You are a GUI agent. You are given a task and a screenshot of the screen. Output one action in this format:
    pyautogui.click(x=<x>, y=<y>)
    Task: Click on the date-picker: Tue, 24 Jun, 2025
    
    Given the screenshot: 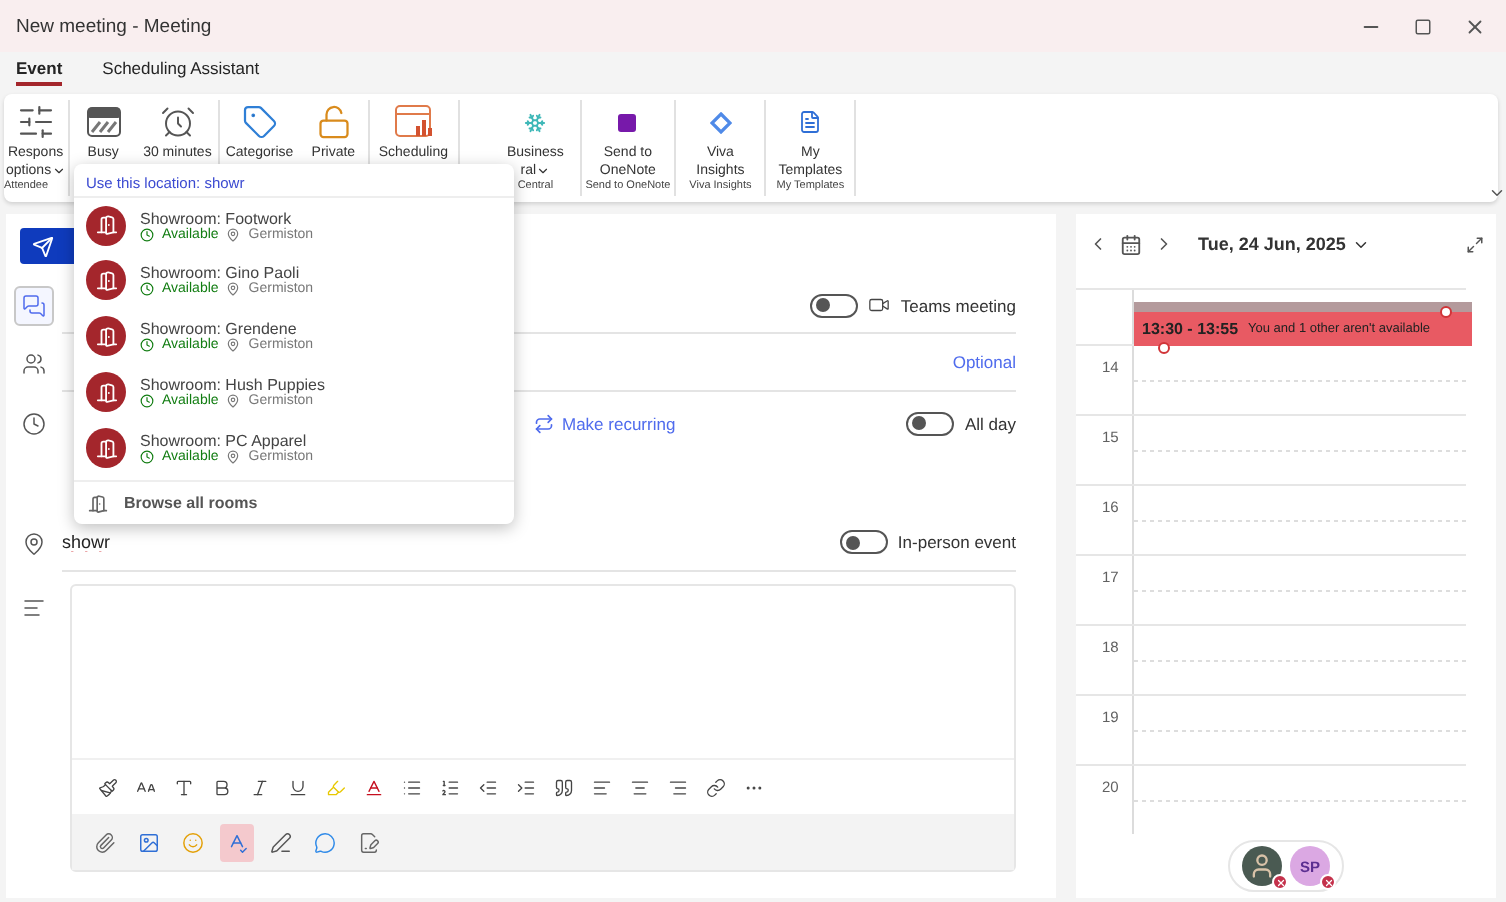 What is the action you would take?
    pyautogui.click(x=1284, y=244)
    